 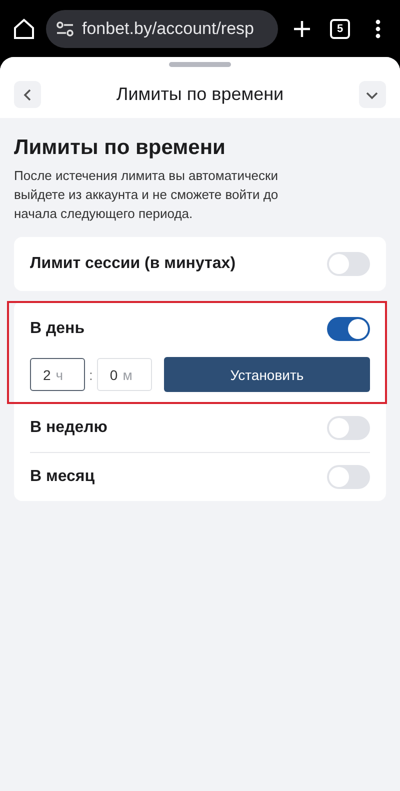 I want to click on collapse-button, so click(x=372, y=94).